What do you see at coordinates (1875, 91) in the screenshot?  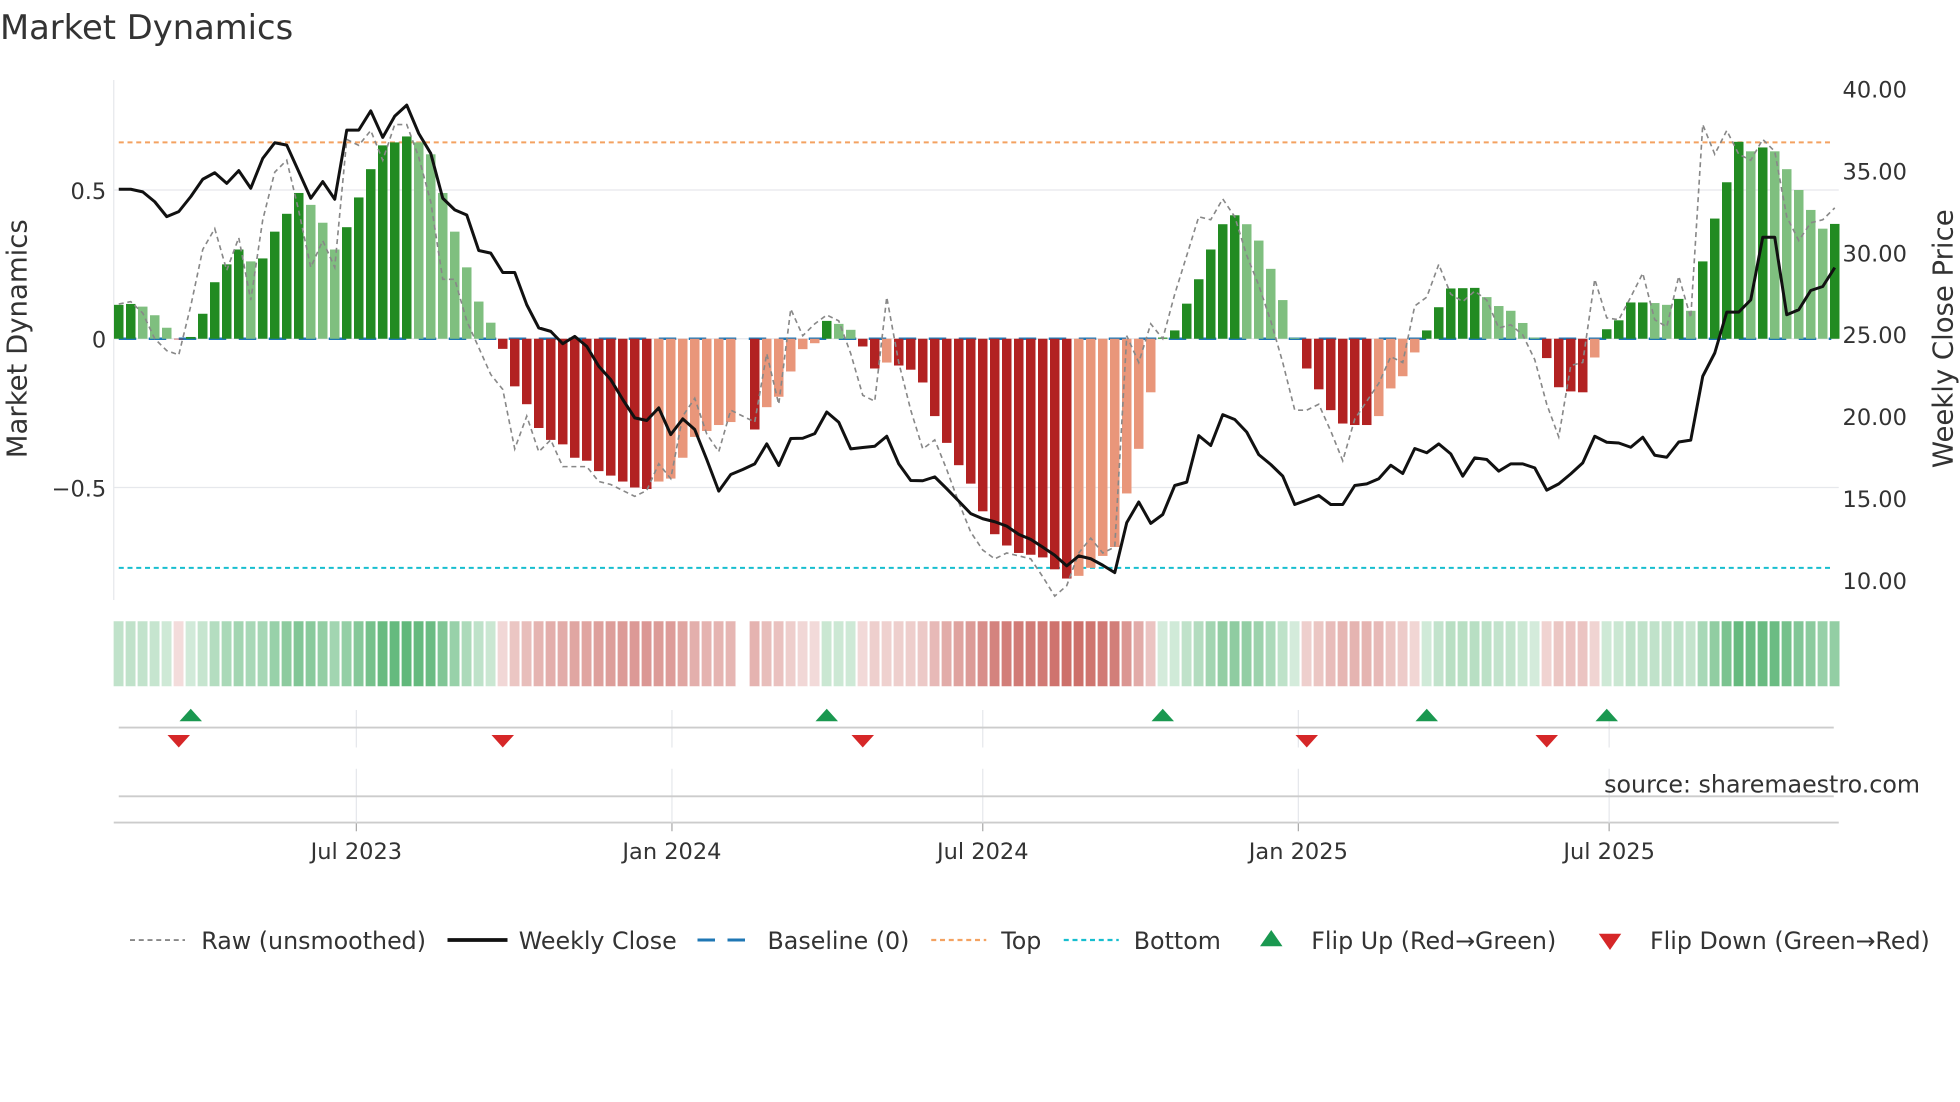 I see `right-tick-label: 40.00` at bounding box center [1875, 91].